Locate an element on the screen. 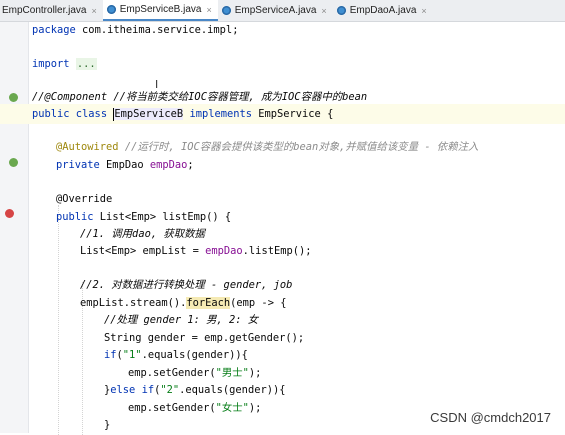 Image resolution: width=565 pixels, height=435 pixels. tab-label: EmpDaoA.java is located at coordinates (383, 10).